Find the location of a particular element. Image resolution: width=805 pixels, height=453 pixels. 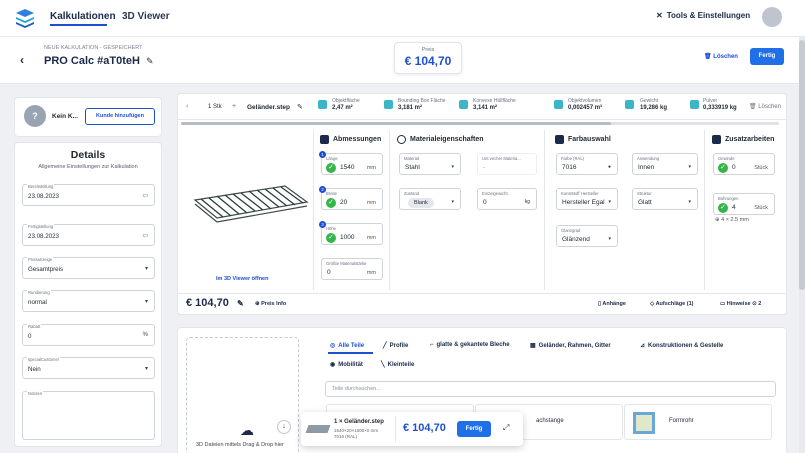

field-unit: mm is located at coordinates (371, 238).